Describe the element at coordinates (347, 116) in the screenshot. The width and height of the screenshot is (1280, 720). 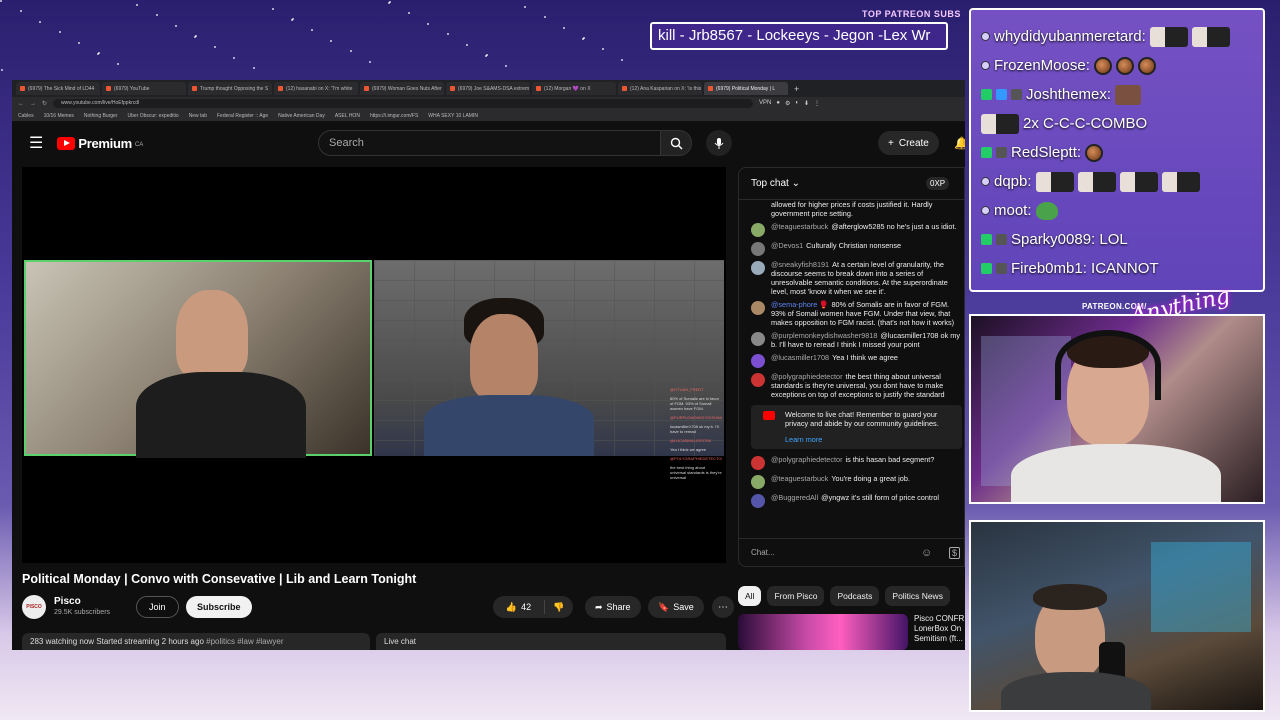
I see `bookmark-item: ASEL HON` at that location.